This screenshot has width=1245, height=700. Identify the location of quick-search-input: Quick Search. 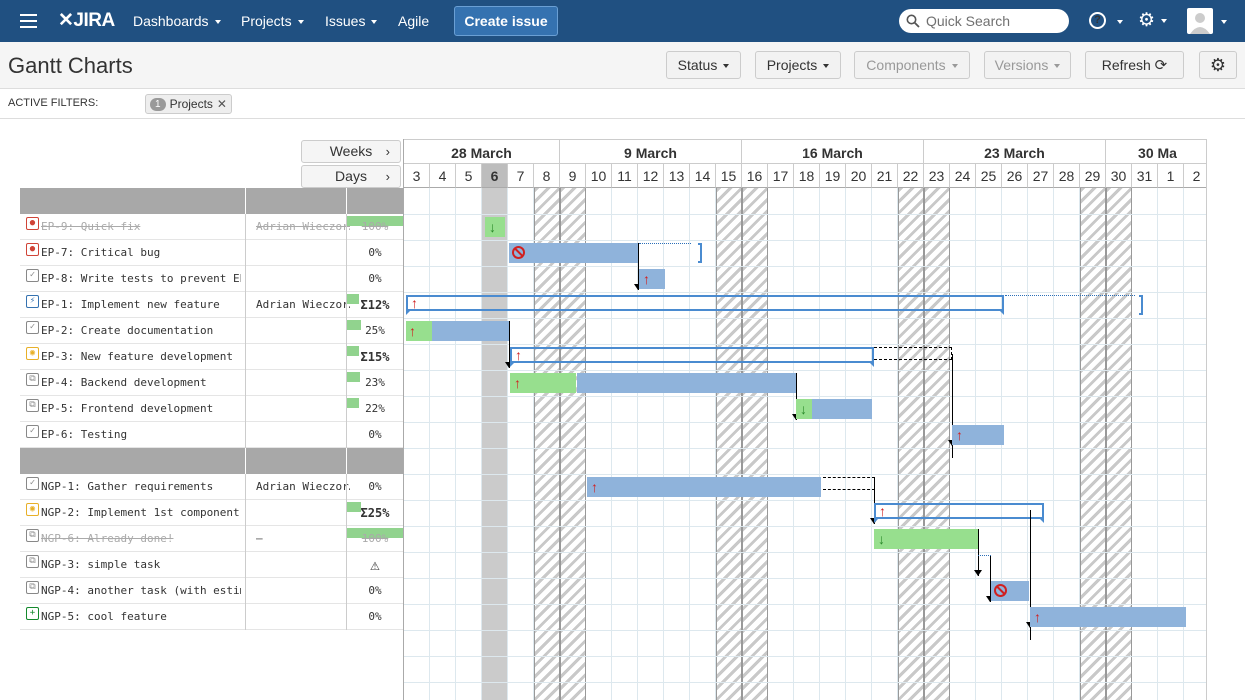
(984, 21).